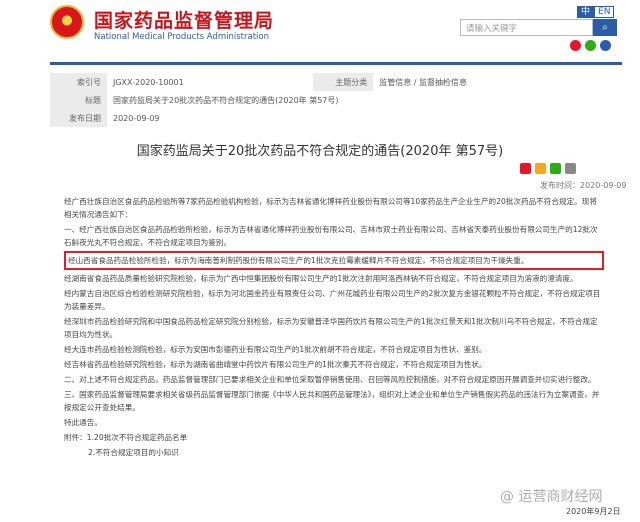  What do you see at coordinates (570, 168) in the screenshot?
I see `print-icon` at bounding box center [570, 168].